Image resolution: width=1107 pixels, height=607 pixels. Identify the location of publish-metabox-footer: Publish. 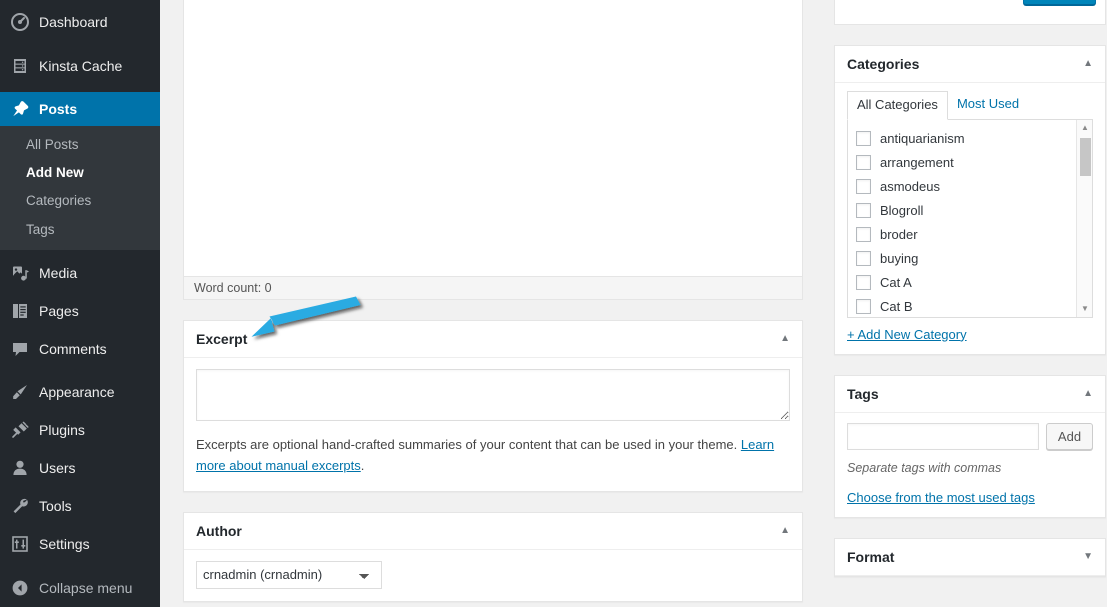
(970, 12).